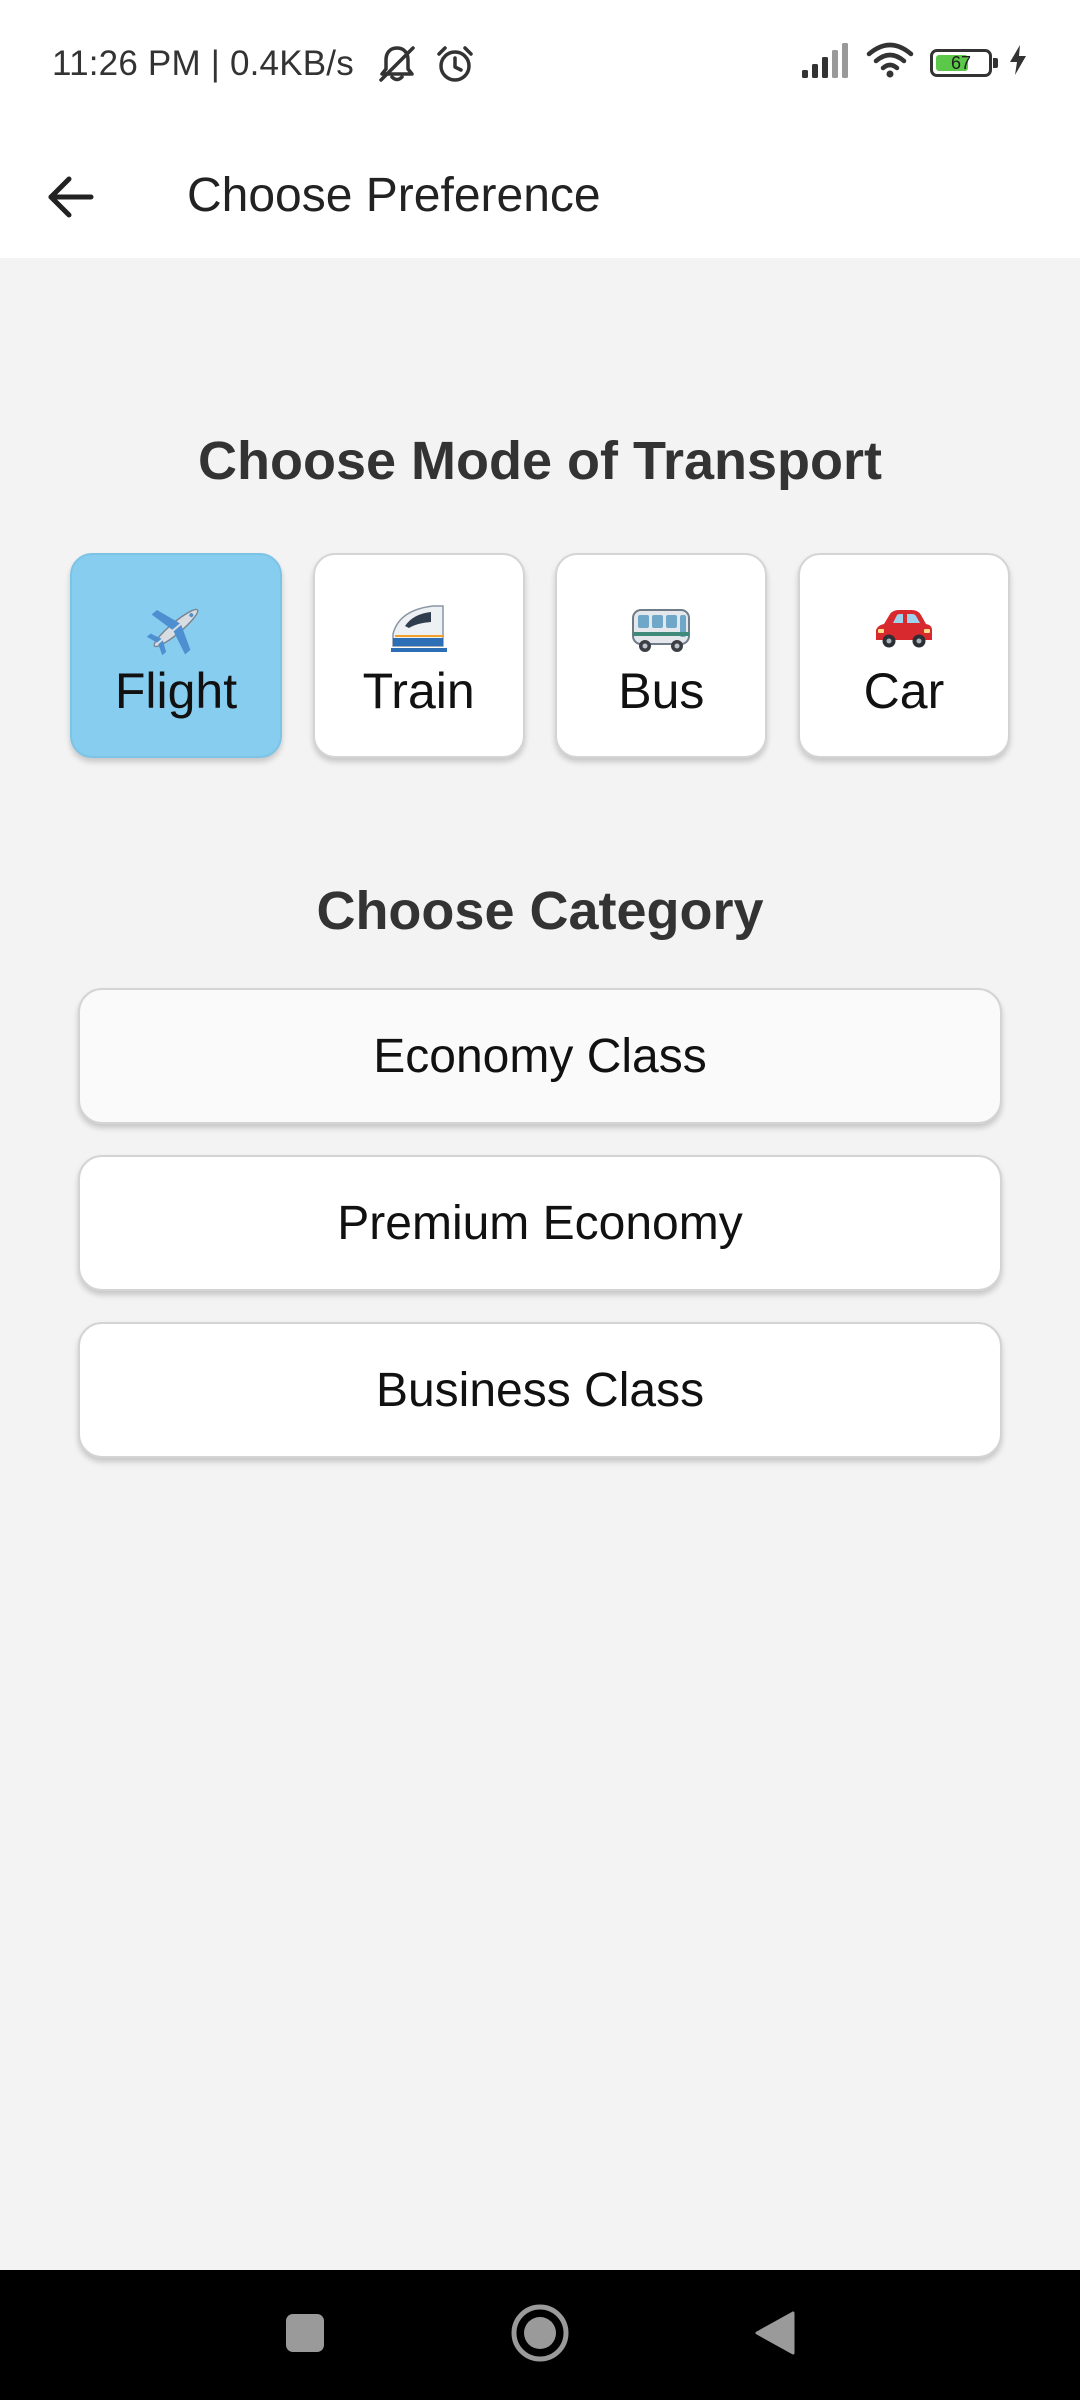 The width and height of the screenshot is (1080, 2400). I want to click on arrow-left-icon, so click(70, 199).